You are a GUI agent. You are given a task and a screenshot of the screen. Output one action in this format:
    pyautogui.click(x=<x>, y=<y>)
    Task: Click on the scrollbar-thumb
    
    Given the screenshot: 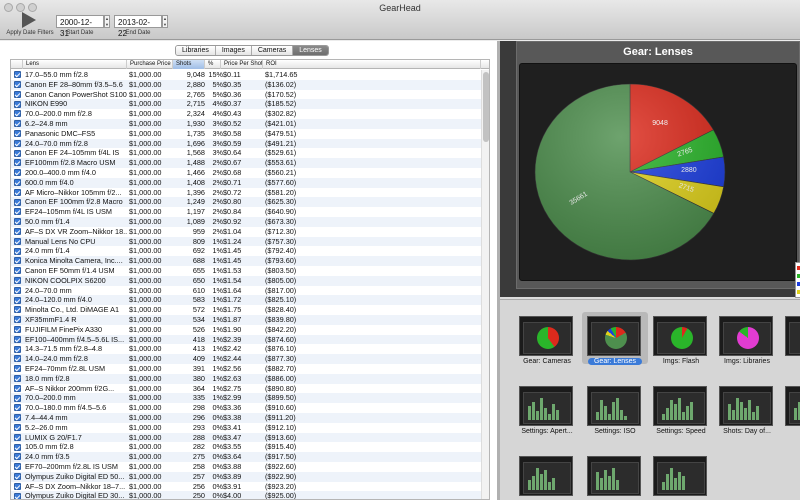 What is the action you would take?
    pyautogui.click(x=486, y=107)
    